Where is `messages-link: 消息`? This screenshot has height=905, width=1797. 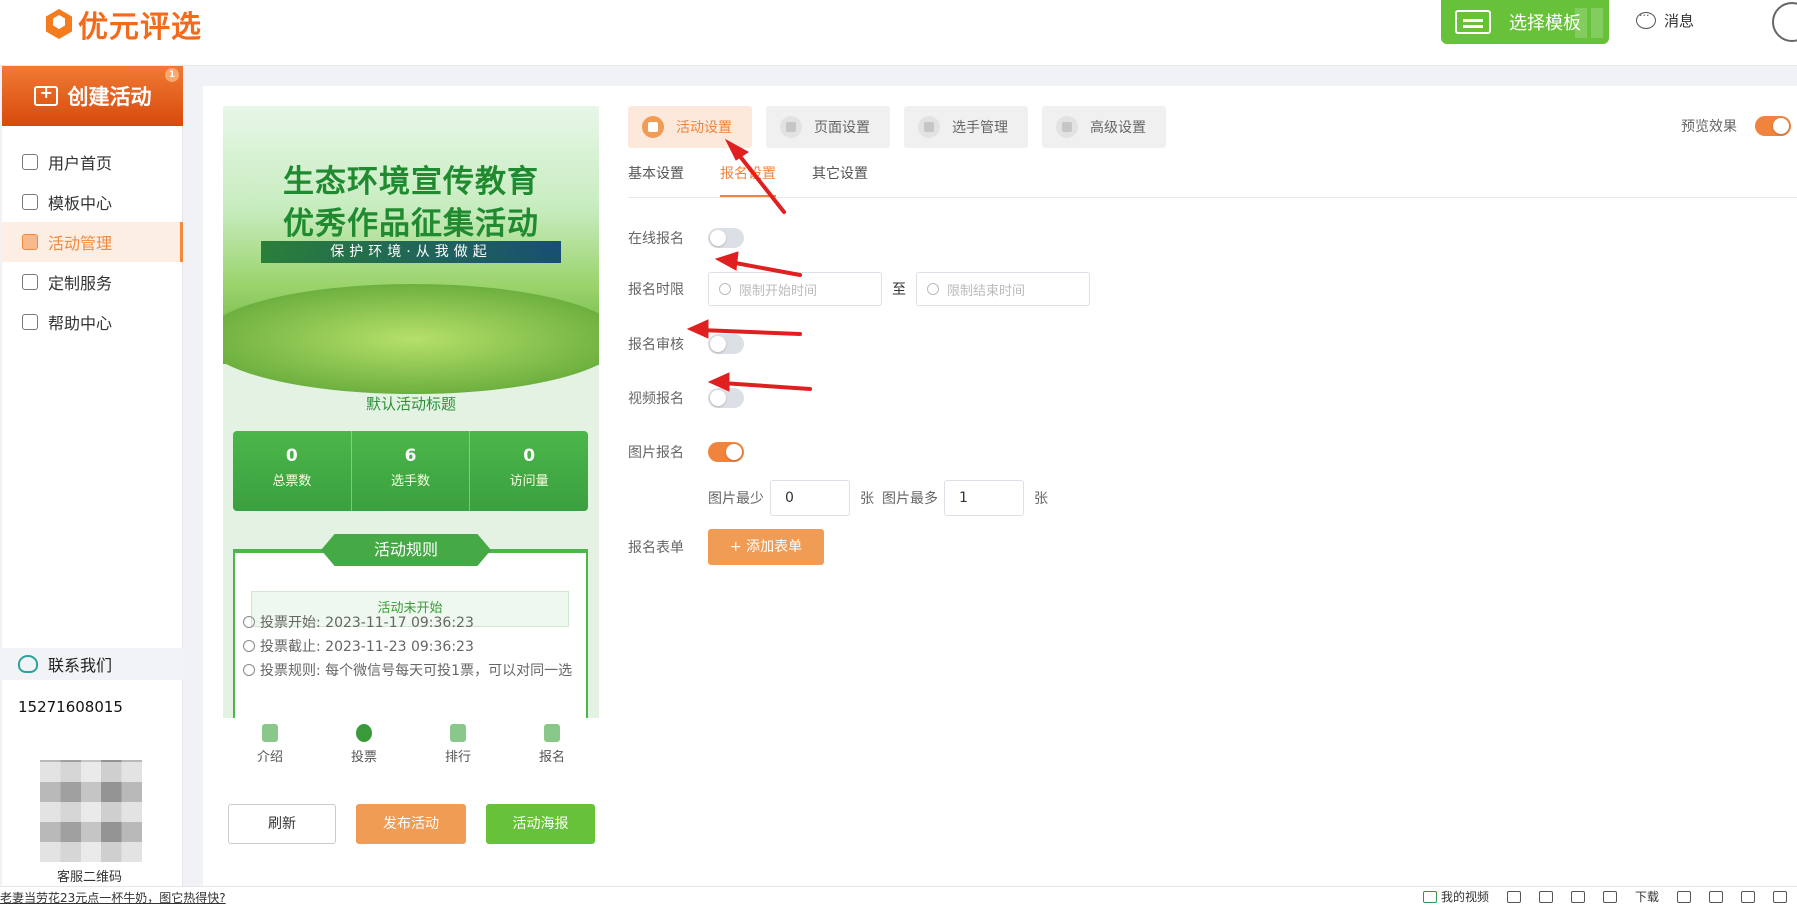 messages-link: 消息 is located at coordinates (1665, 20).